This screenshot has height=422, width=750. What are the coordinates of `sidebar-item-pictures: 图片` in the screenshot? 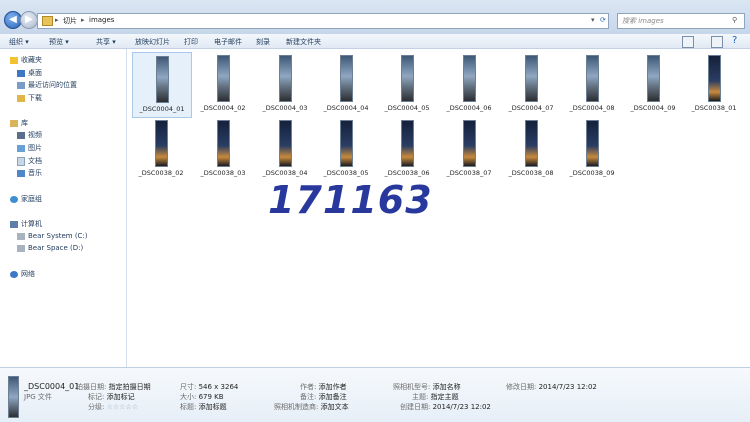 It's located at (29, 148).